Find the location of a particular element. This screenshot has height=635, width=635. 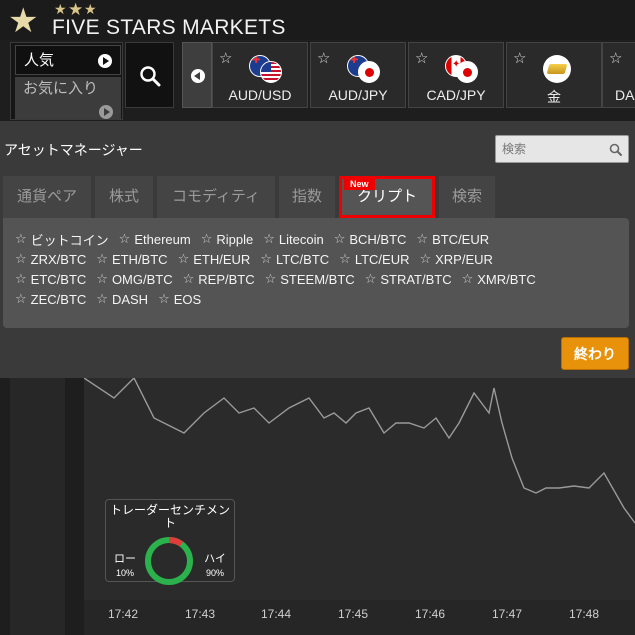

crypto-asset-item: ☆ ETH/BTC is located at coordinates (131, 259).